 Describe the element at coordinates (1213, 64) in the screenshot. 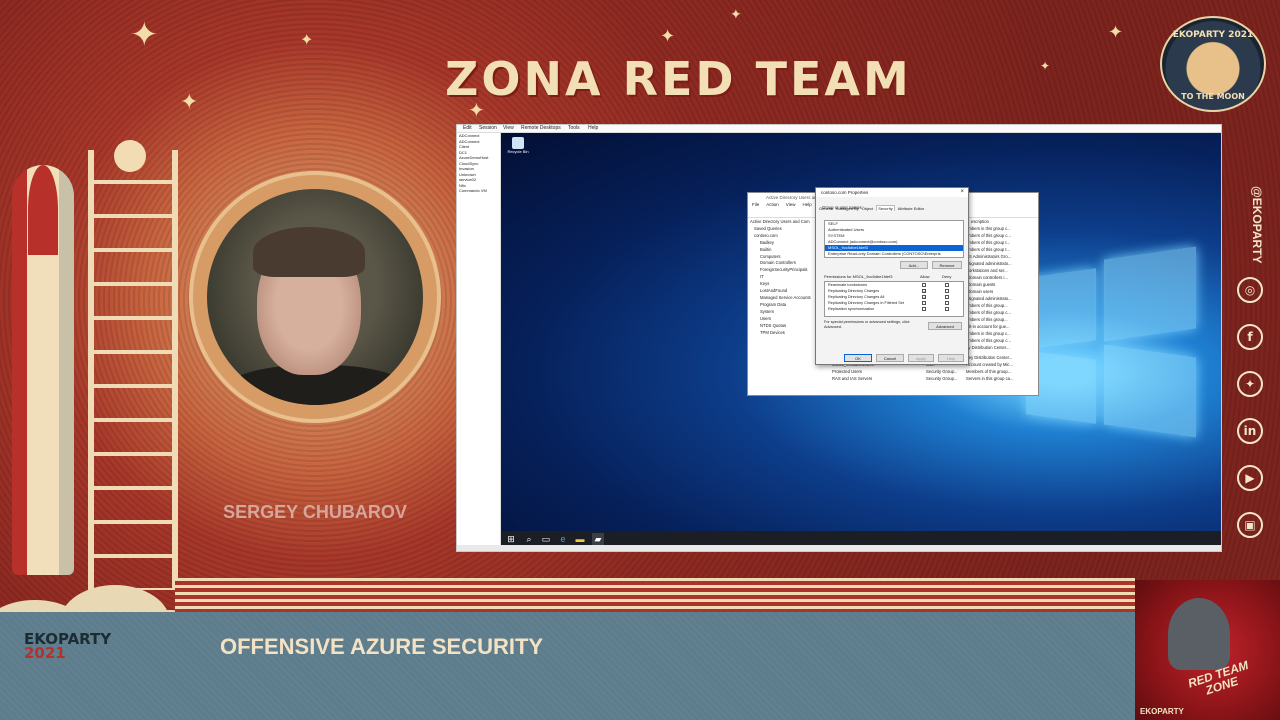

I see `ekoparty-badge-logo: EKOPARTY 2021 TO THE MOON` at that location.